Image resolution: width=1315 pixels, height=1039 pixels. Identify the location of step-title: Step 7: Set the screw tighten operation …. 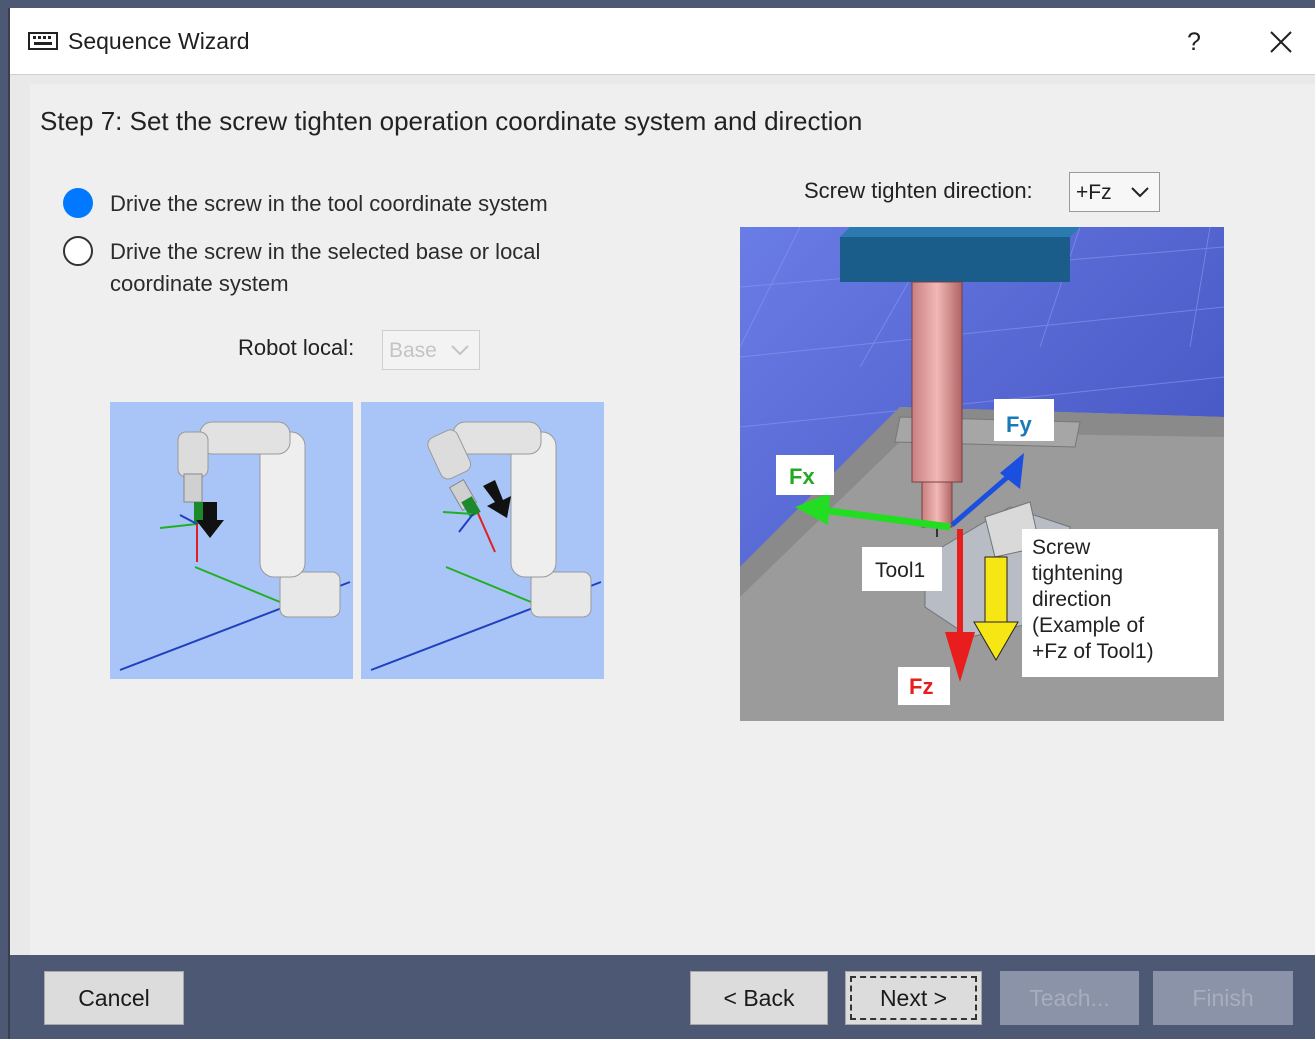
(451, 121).